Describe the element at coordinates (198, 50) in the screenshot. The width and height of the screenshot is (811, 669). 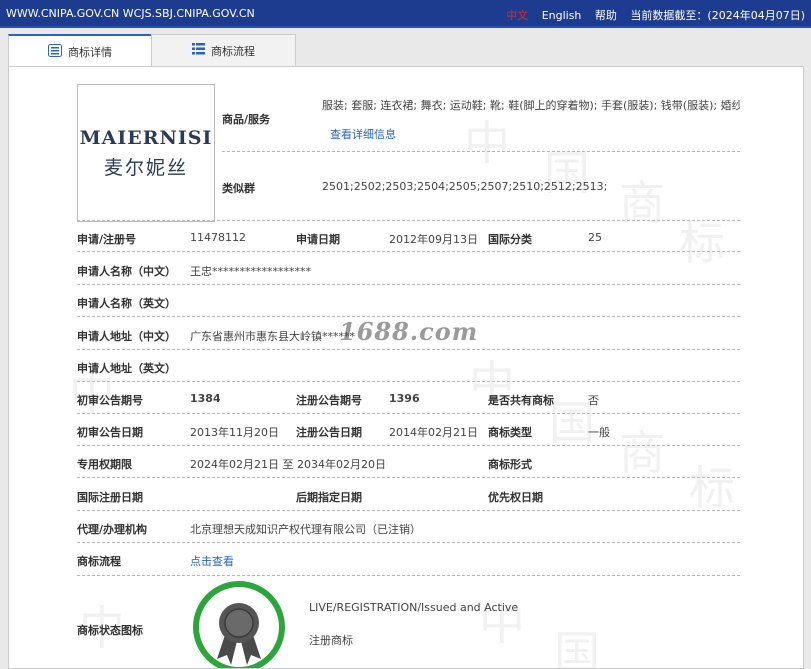
I see `flow-list-icon` at that location.